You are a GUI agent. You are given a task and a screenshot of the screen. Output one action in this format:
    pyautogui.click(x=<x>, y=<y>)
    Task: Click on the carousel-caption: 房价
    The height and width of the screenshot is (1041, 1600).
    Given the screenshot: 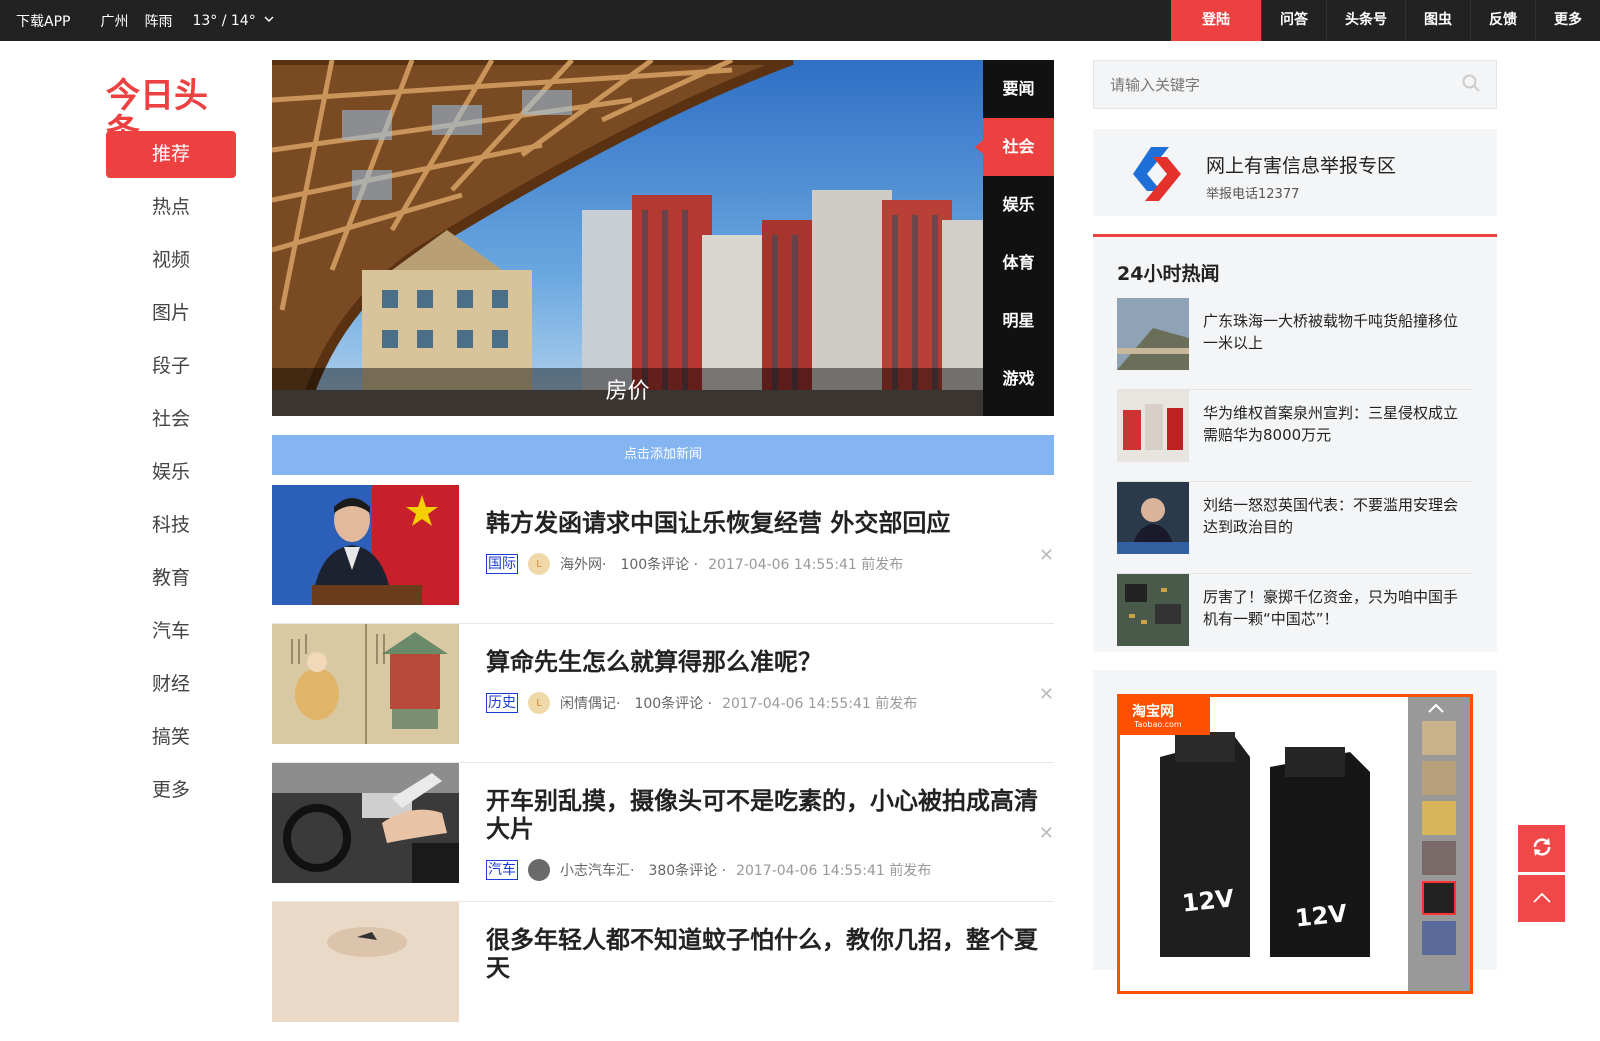 What is the action you would take?
    pyautogui.click(x=627, y=392)
    